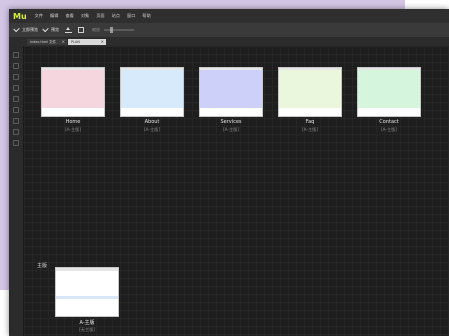 The height and width of the screenshot is (336, 449). Describe the element at coordinates (69, 16) in the screenshot. I see `menu-view: 查看` at that location.